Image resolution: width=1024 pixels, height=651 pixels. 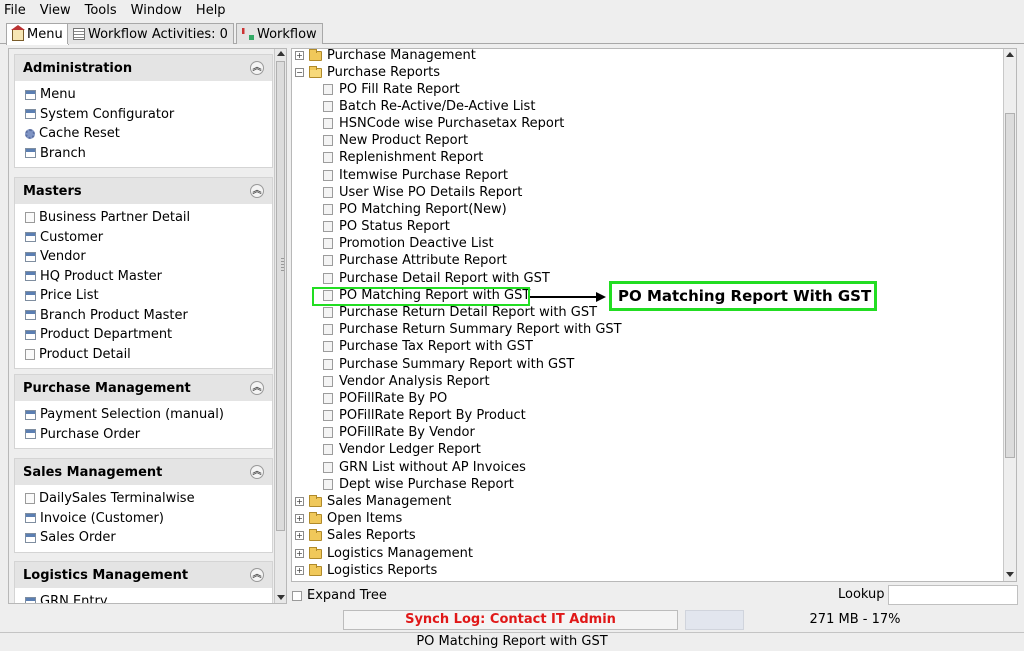 What do you see at coordinates (18, 32) in the screenshot?
I see `home-icon` at bounding box center [18, 32].